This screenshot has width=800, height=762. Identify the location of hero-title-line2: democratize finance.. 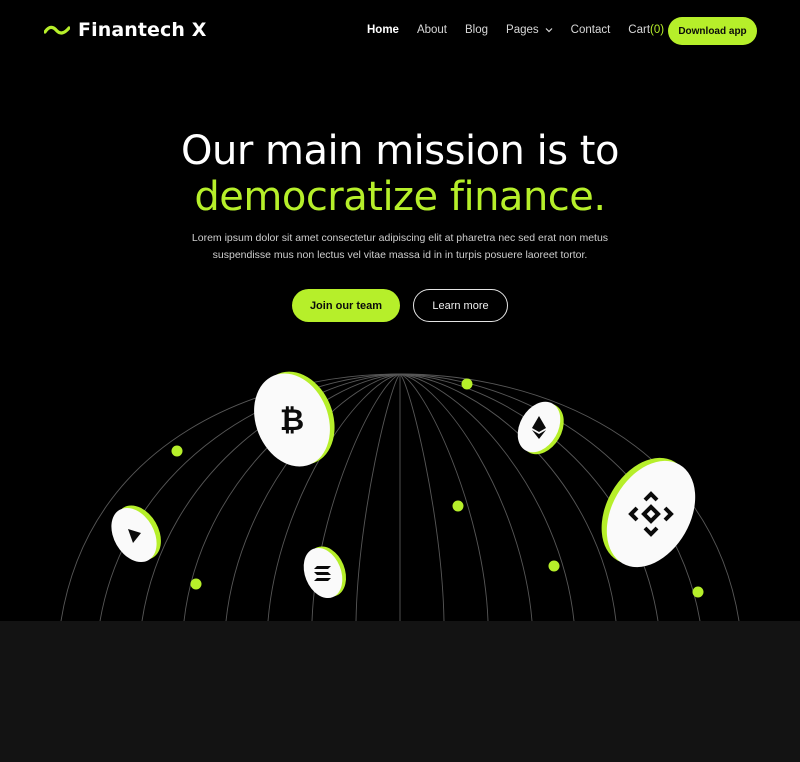
(400, 197).